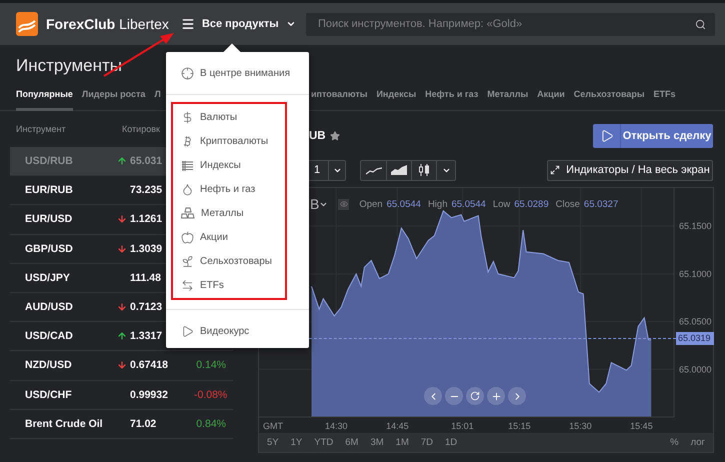  I want to click on column-header: Инструмент, so click(41, 129).